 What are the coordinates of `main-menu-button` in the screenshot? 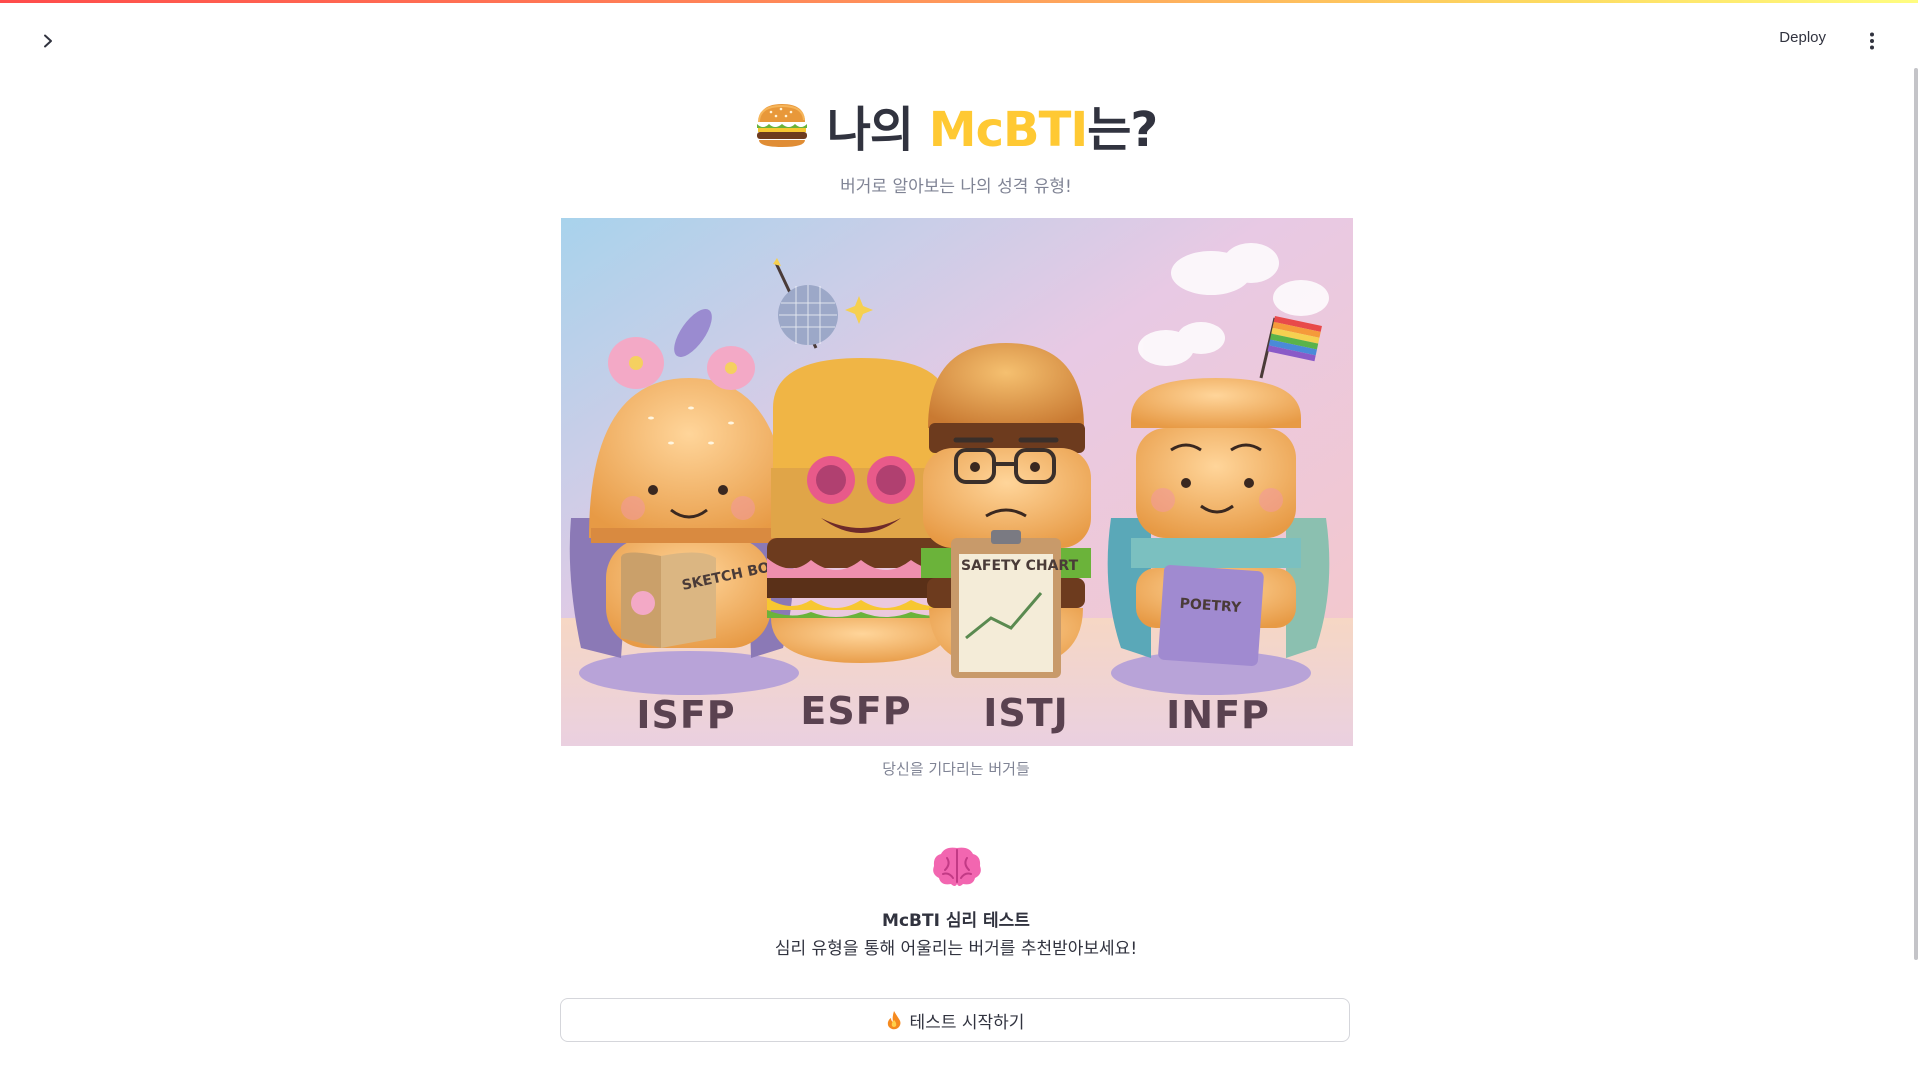 It's located at (1872, 41).